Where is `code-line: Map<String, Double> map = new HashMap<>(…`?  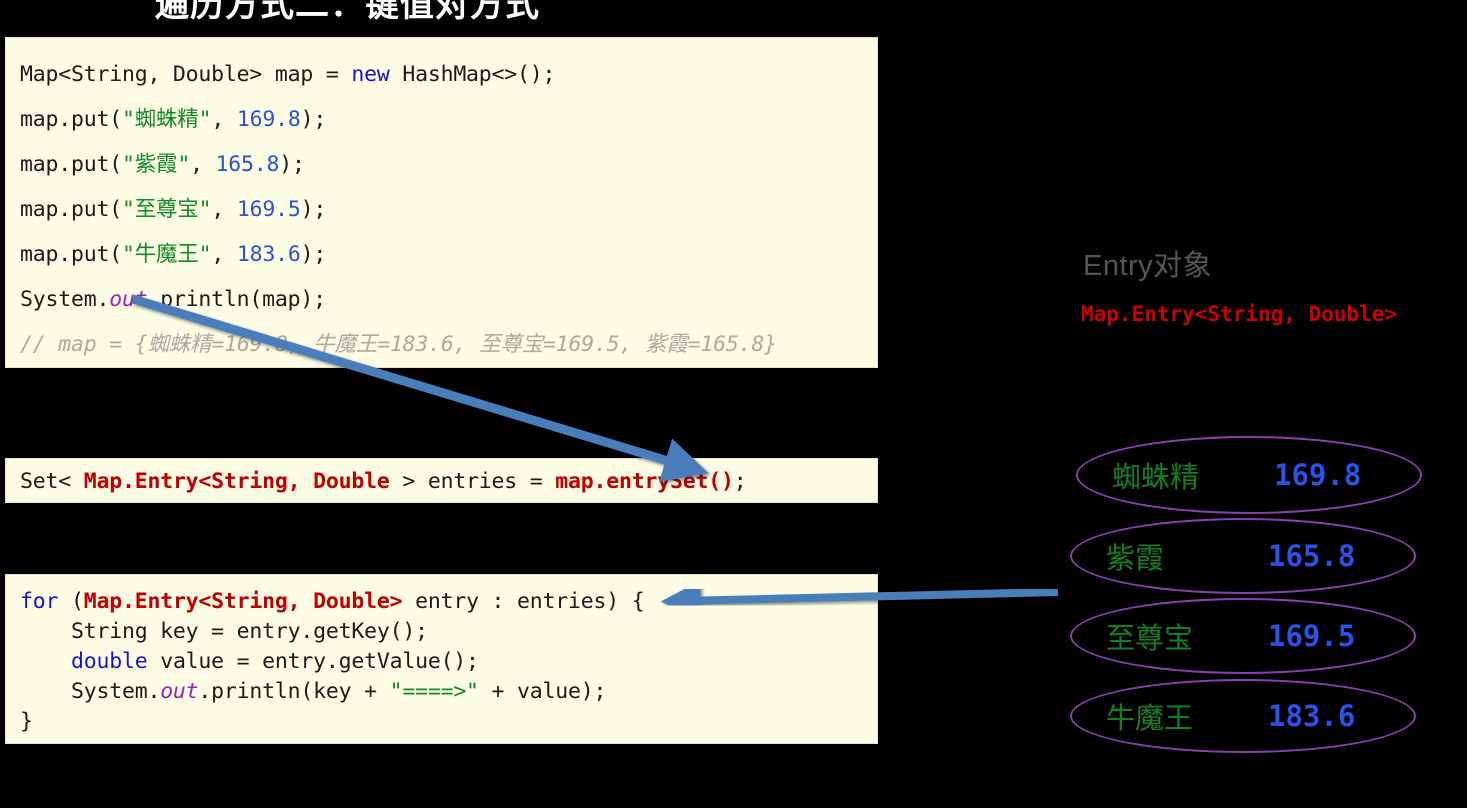
code-line: Map<String, Double> map = new HashMap<>(… is located at coordinates (448, 74).